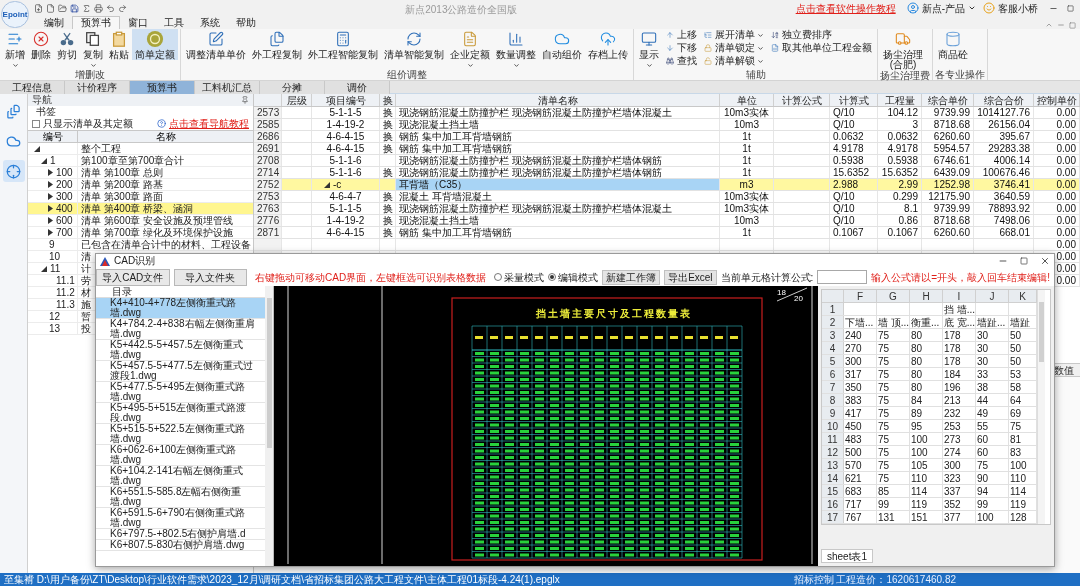 Image resolution: width=1080 pixels, height=586 pixels. I want to click on ribbon-button: 粘贴, so click(119, 44).